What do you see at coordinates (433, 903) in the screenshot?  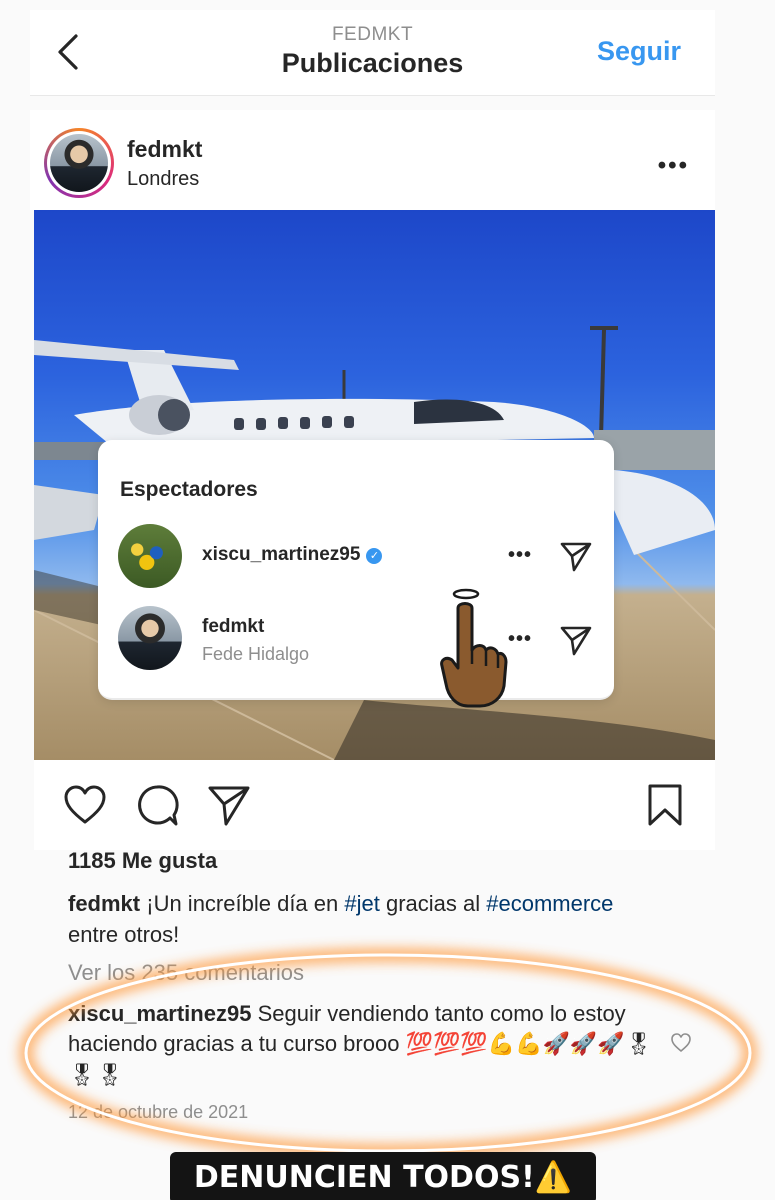 I see `caption-text: gracias al` at bounding box center [433, 903].